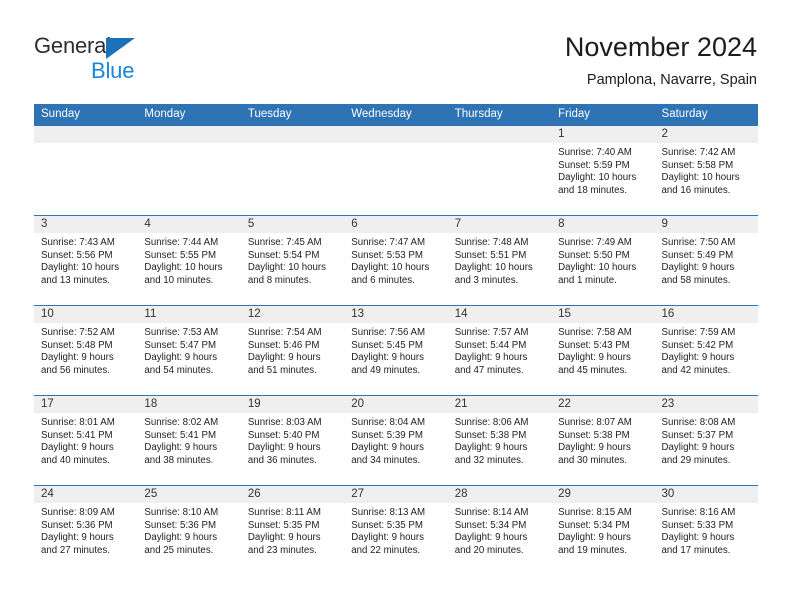 The width and height of the screenshot is (792, 612). I want to click on weekday-header-thursday: Thursday, so click(499, 115).